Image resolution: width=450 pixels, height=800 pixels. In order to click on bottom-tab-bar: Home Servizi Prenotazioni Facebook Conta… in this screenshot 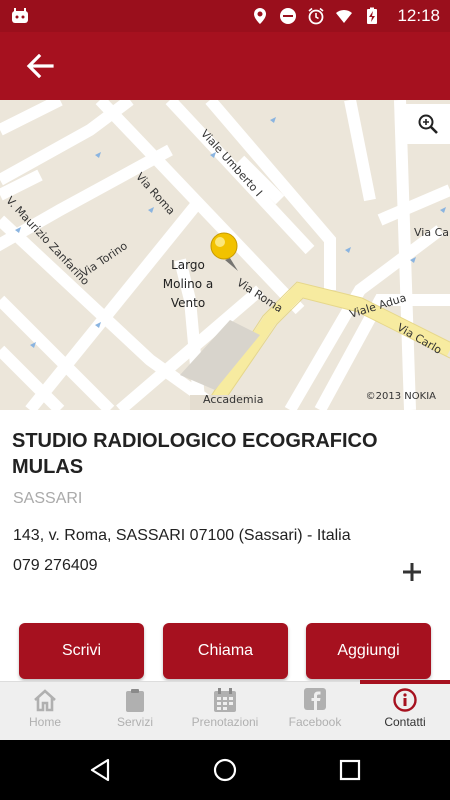, I will do `click(225, 710)`.